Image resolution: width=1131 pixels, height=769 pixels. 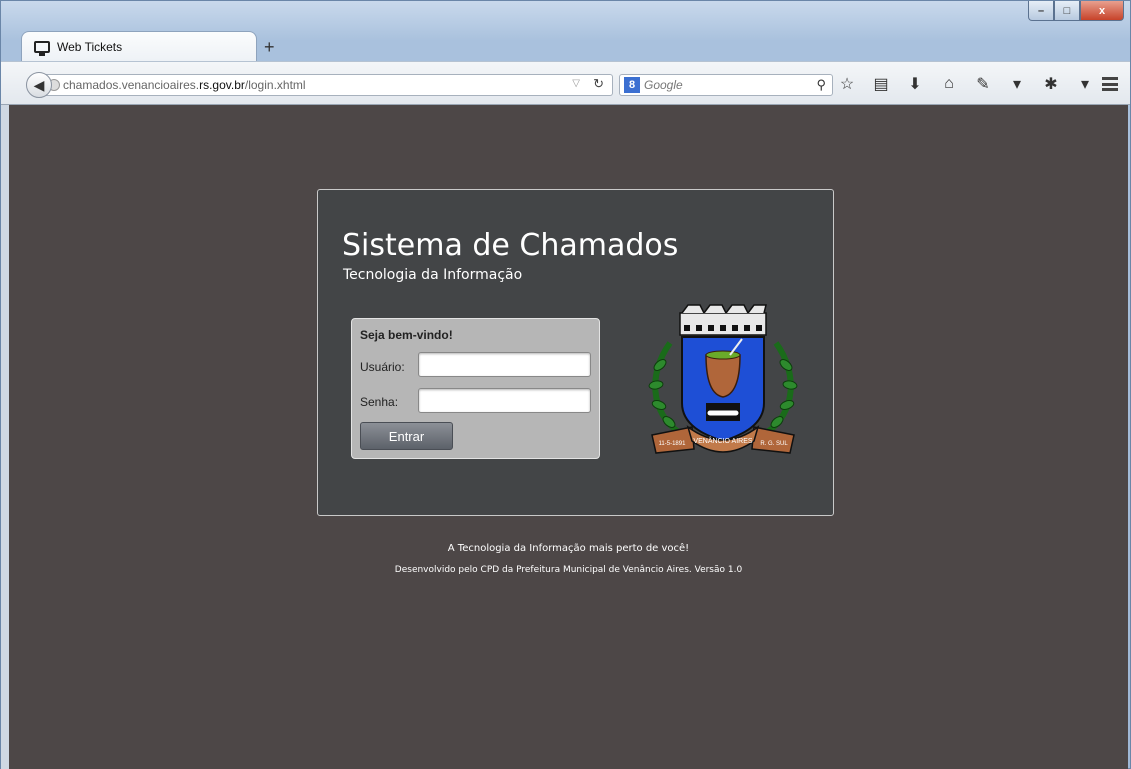 I want to click on back-button: ◀, so click(x=39, y=85).